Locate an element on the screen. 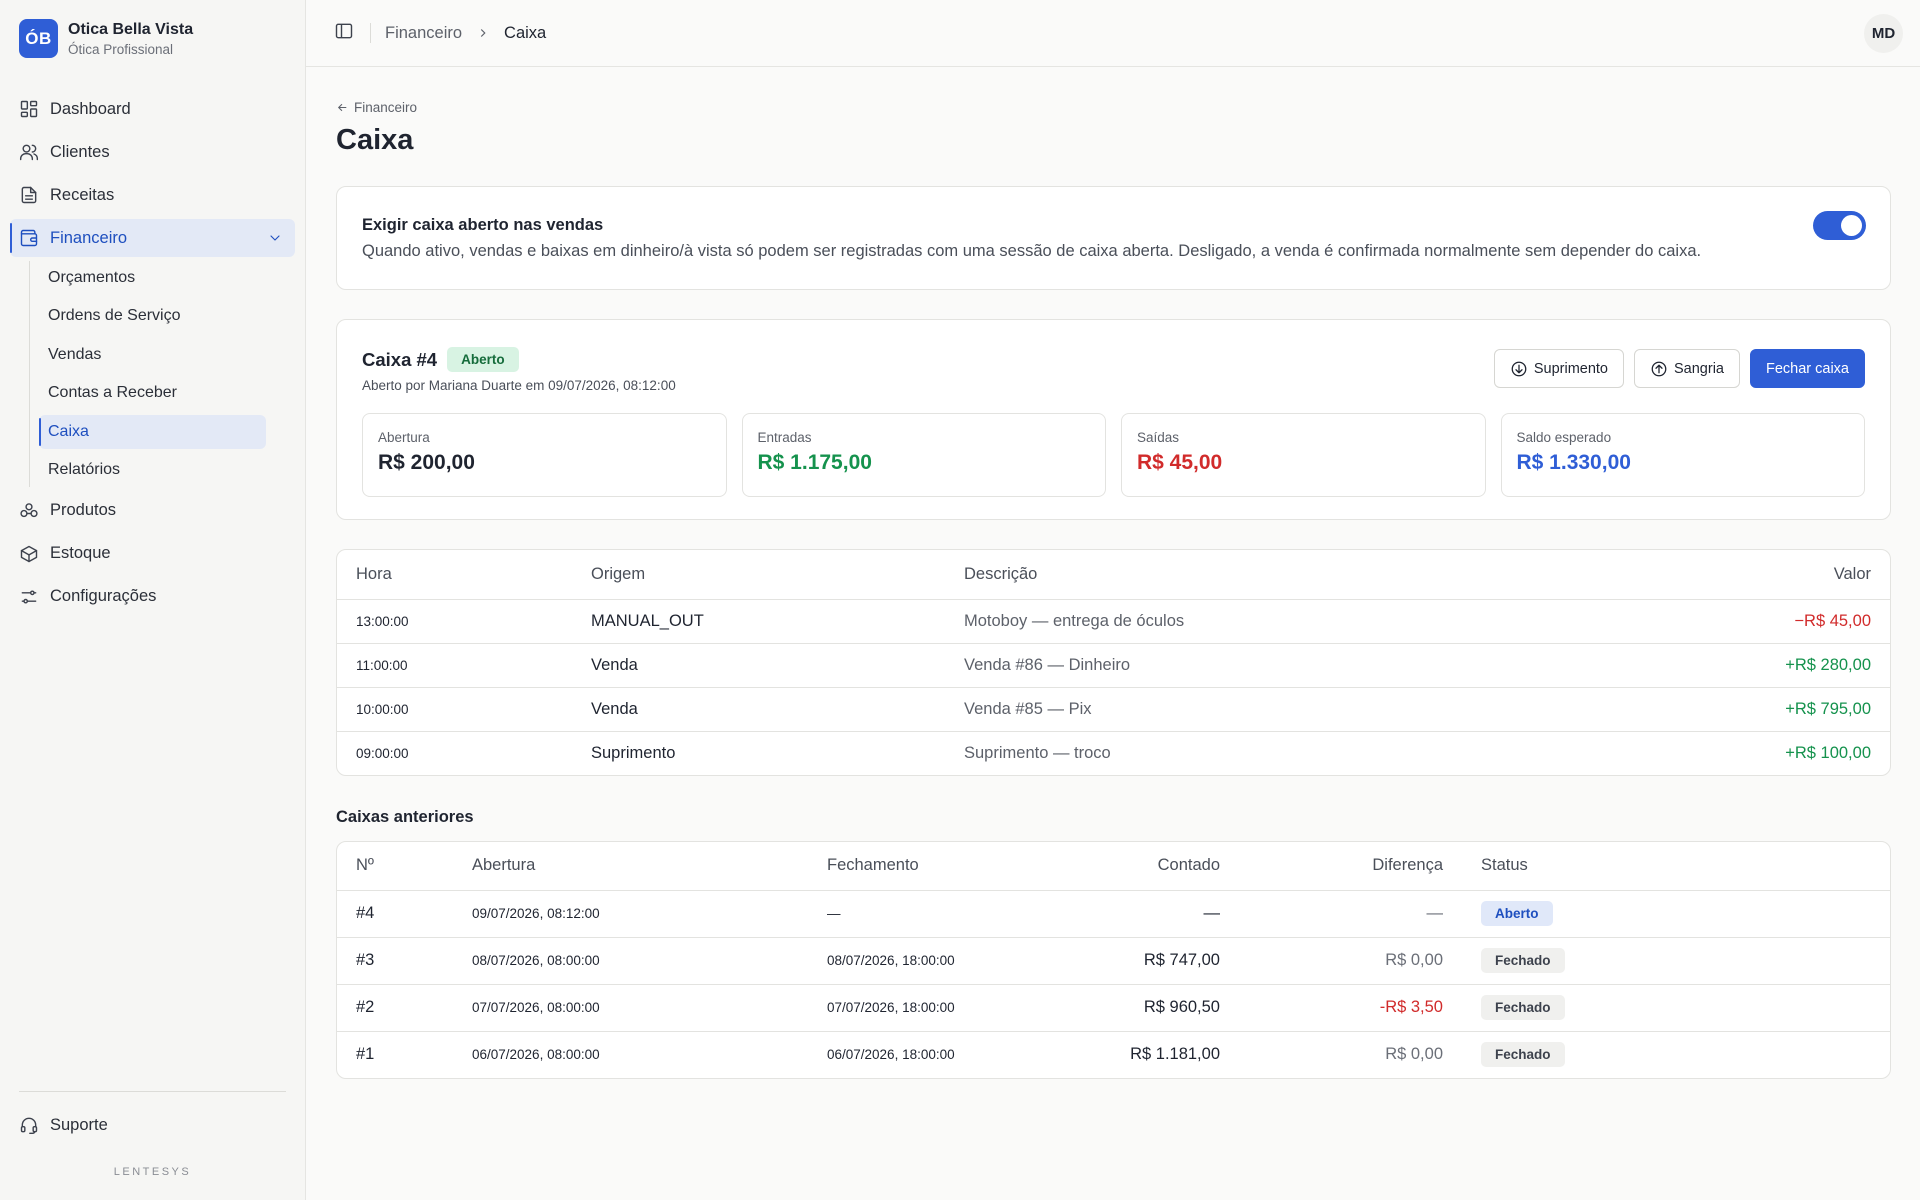  subnav-item-relatorios: Relatórios is located at coordinates (152, 470).